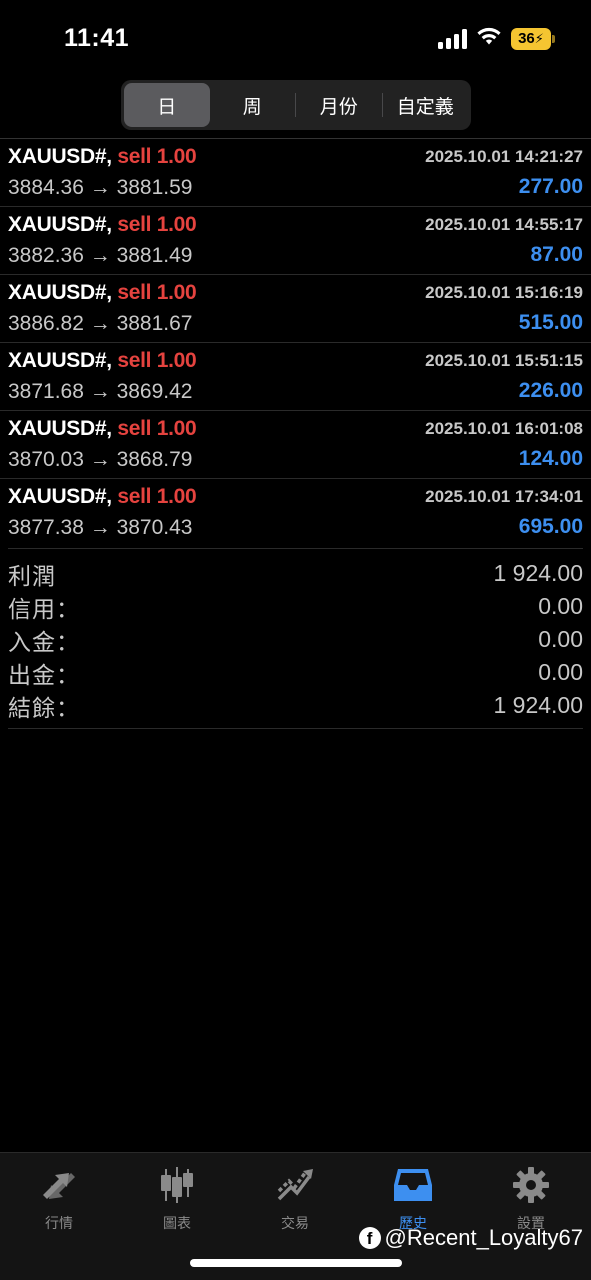  What do you see at coordinates (100, 527) in the screenshot?
I see `trade-prices: 3877.38 → 3870.43` at bounding box center [100, 527].